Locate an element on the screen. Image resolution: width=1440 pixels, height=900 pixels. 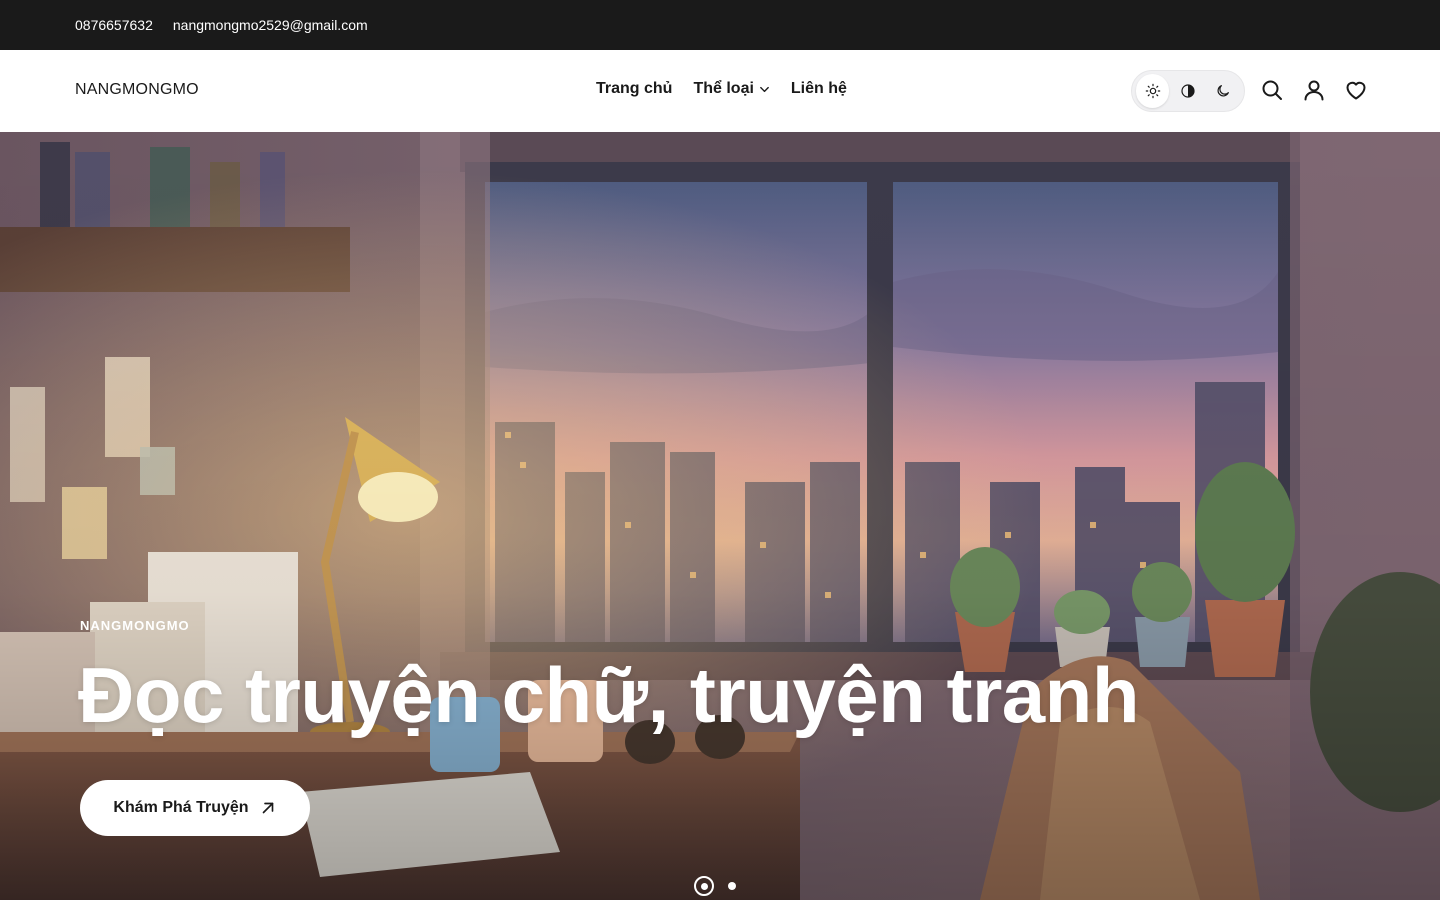
wishlist-button is located at coordinates (1356, 90).